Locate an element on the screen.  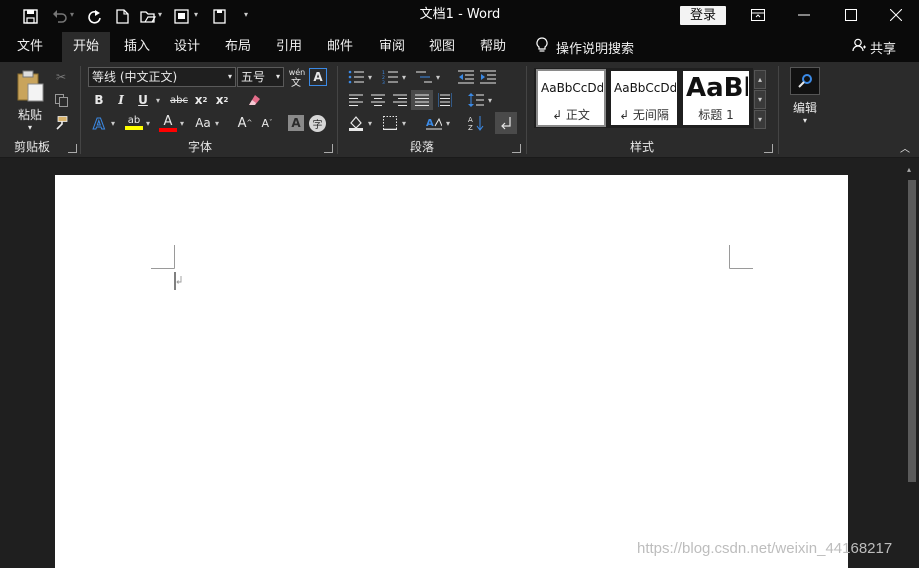
scrollbar-thumb is located at coordinates (912, 331).